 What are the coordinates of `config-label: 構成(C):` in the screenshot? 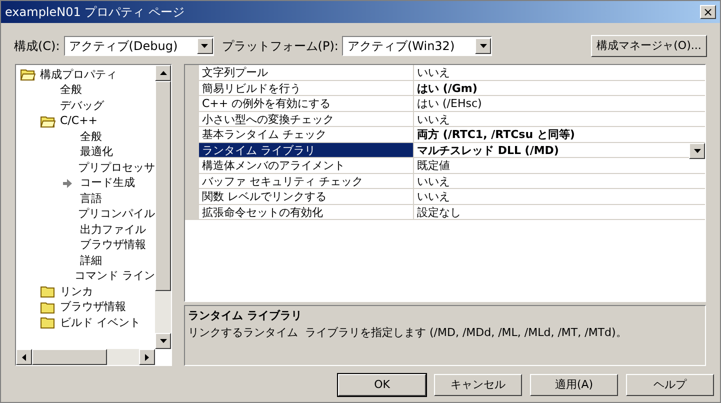 It's located at (37, 46).